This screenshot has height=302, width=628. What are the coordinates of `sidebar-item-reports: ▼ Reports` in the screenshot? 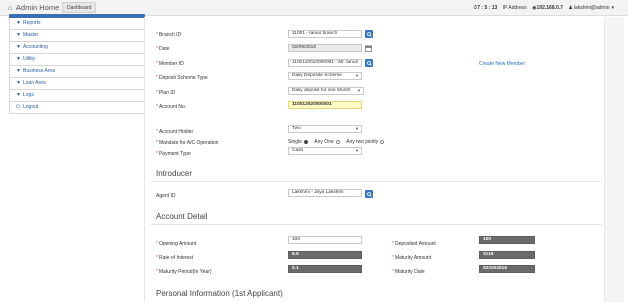 It's located at (77, 24).